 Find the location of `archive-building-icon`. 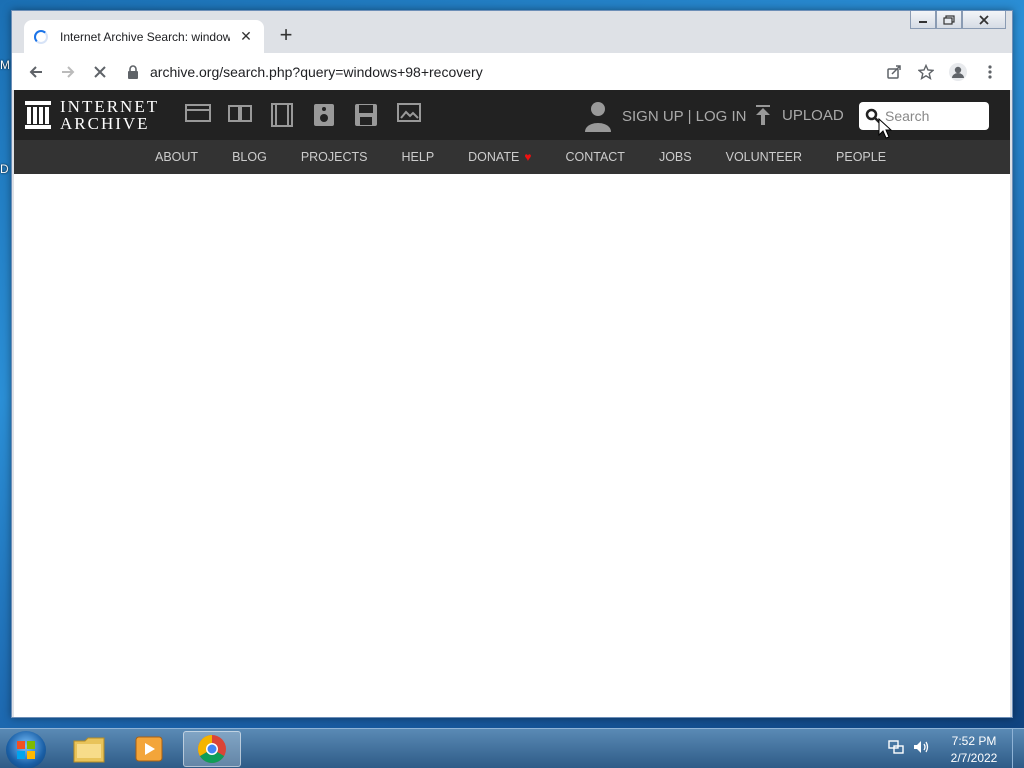

archive-building-icon is located at coordinates (38, 115).